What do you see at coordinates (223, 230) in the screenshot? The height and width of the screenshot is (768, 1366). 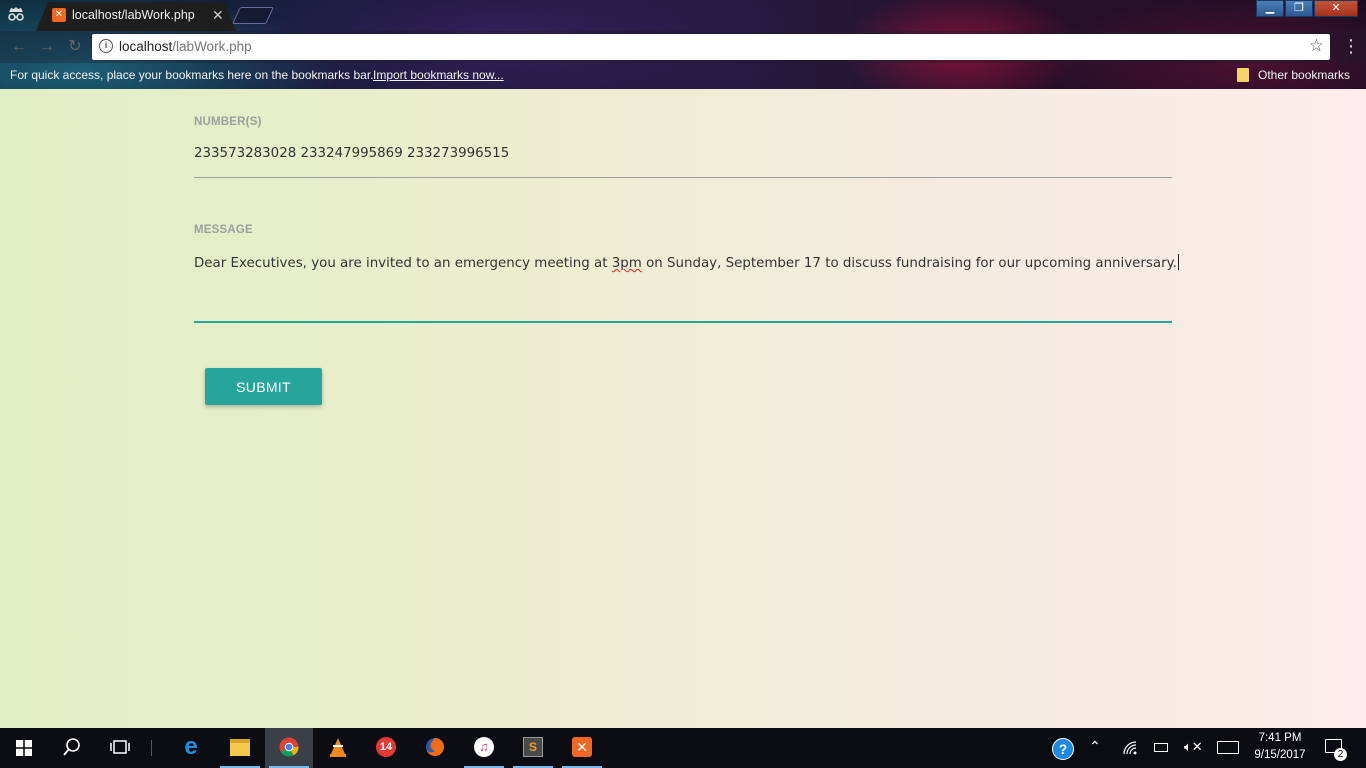 I see `message-label: MESSAGE` at bounding box center [223, 230].